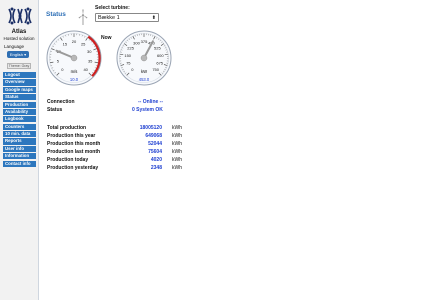 This screenshot has width=440, height=300. What do you see at coordinates (19, 38) in the screenshot?
I see `brand-subtitle: Hosted solution` at bounding box center [19, 38].